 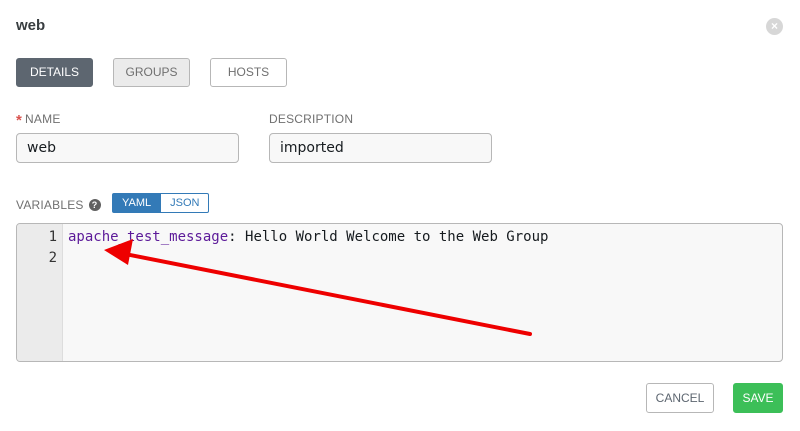 I want to click on save-button: SAVE, so click(x=758, y=398).